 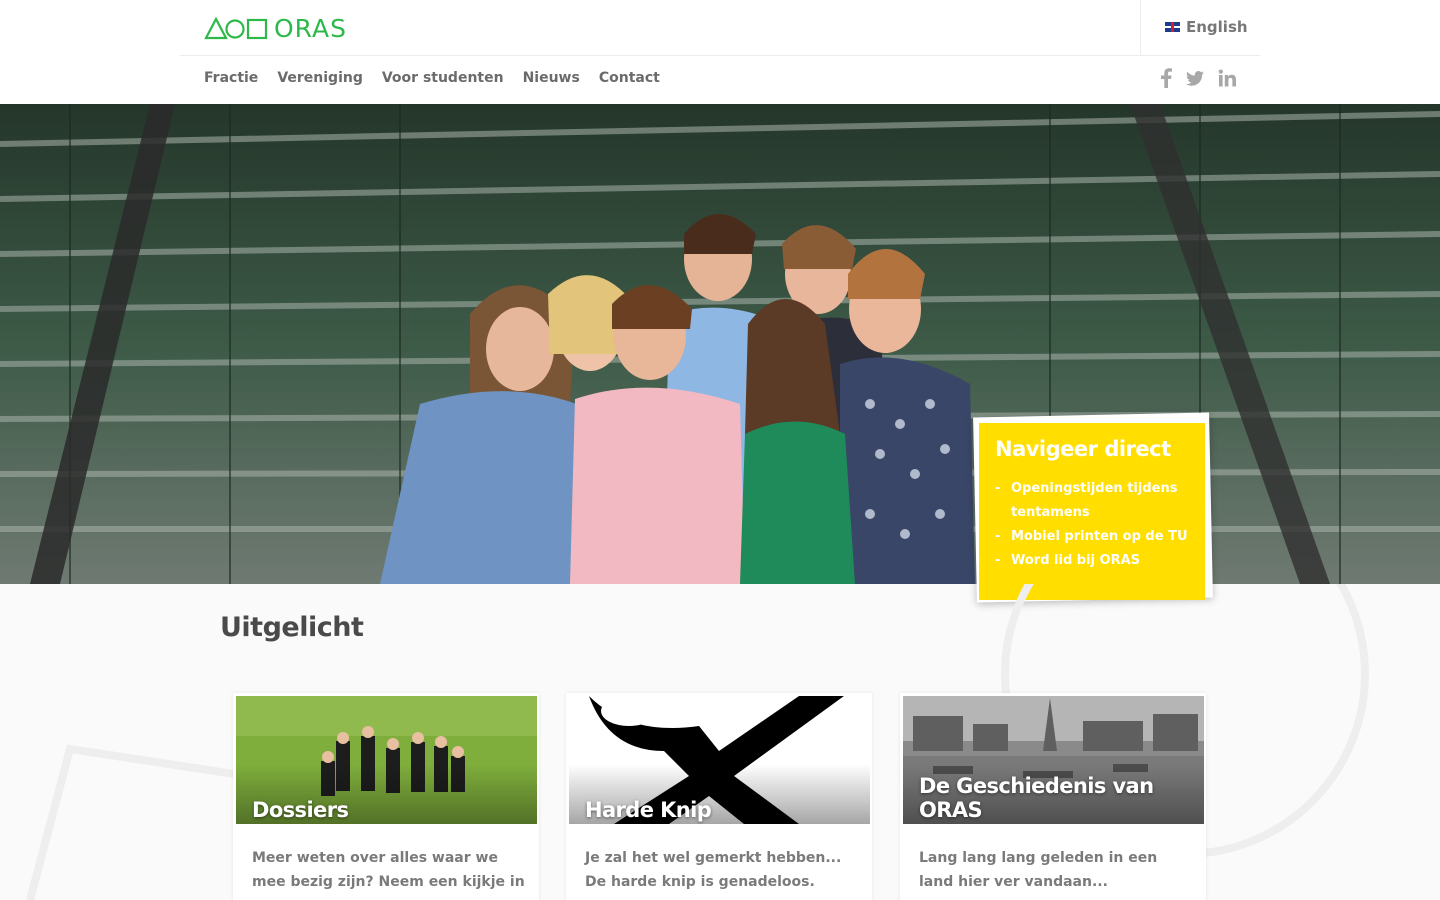 What do you see at coordinates (1217, 27) in the screenshot?
I see `language-label: English` at bounding box center [1217, 27].